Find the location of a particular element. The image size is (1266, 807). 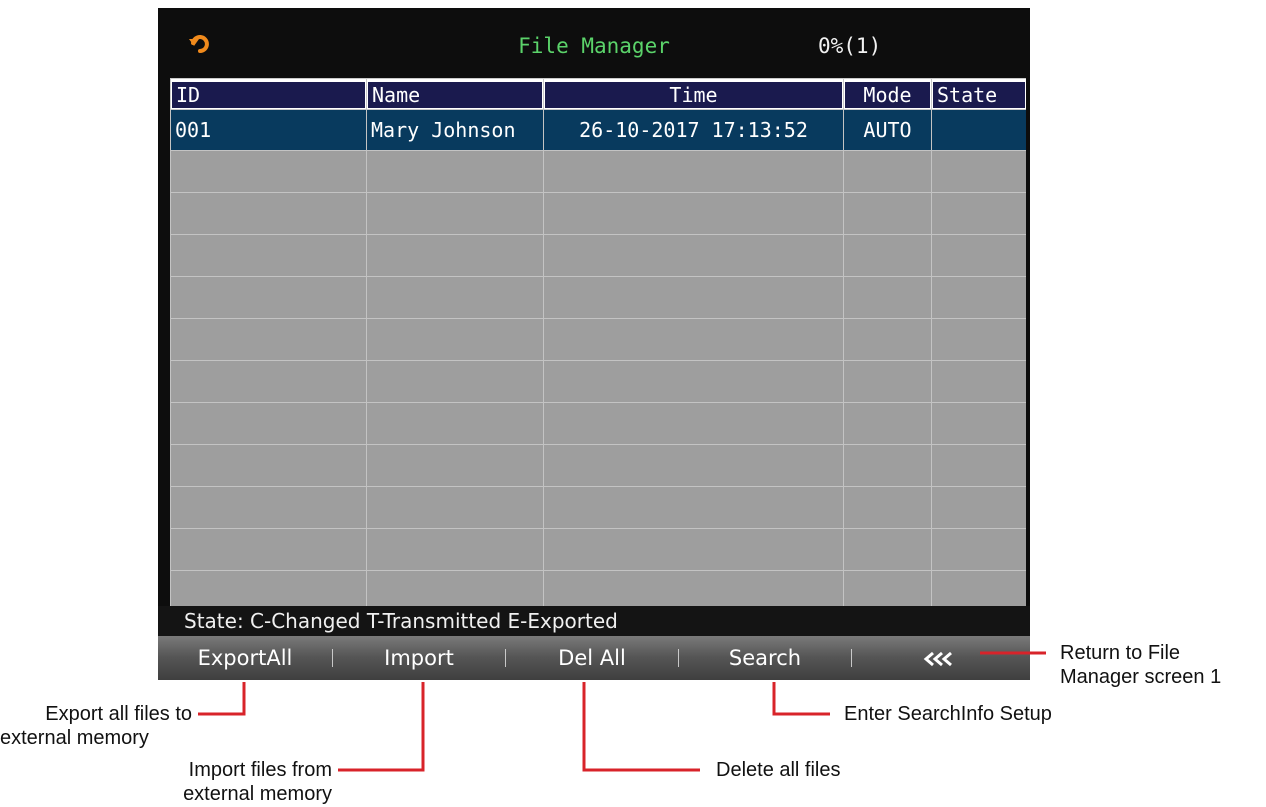

callout-export: Export all files to external memory is located at coordinates (96, 726).